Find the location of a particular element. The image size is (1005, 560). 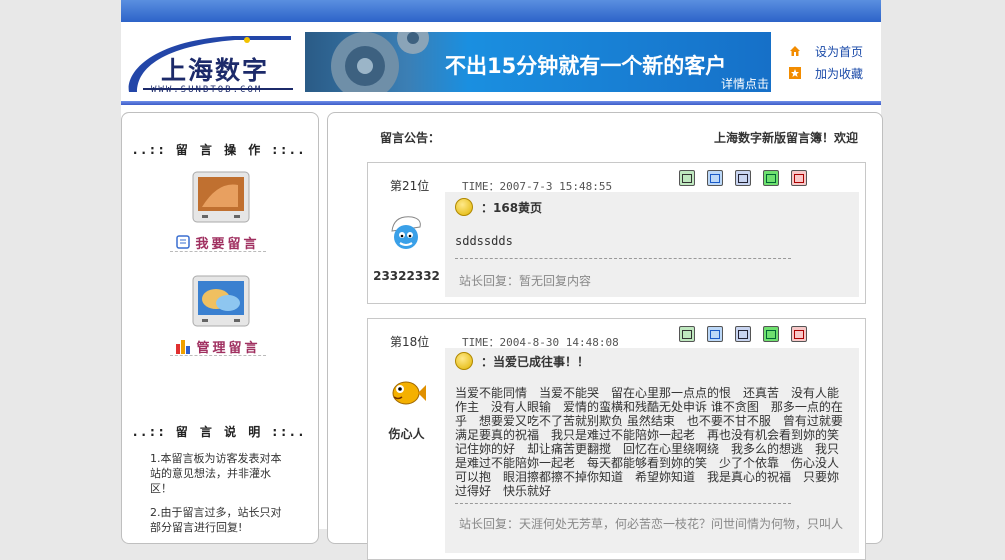

bar-chart-icon is located at coordinates (183, 347).